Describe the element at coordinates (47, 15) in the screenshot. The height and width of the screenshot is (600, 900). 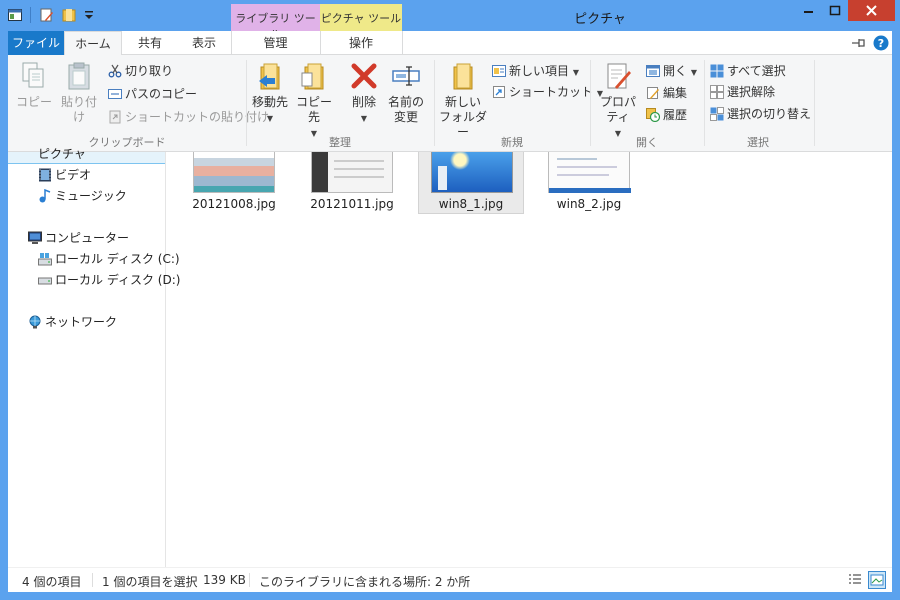
I see `properties-icon` at that location.